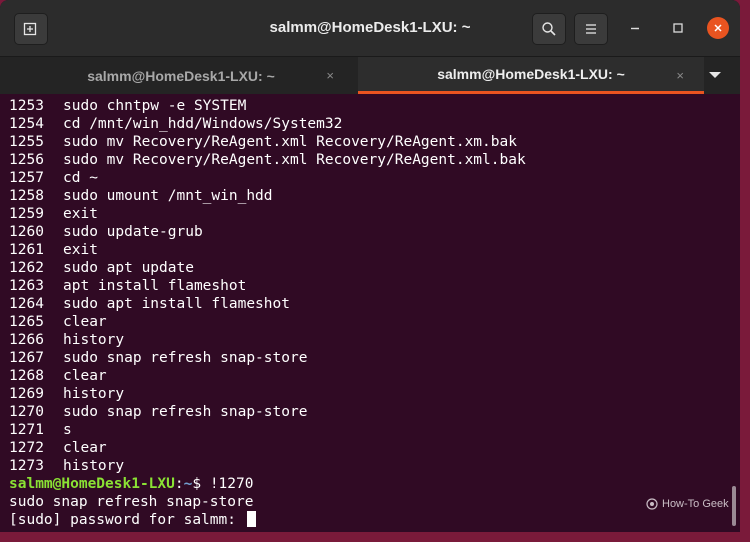  I want to click on history-number: 1266, so click(26, 340).